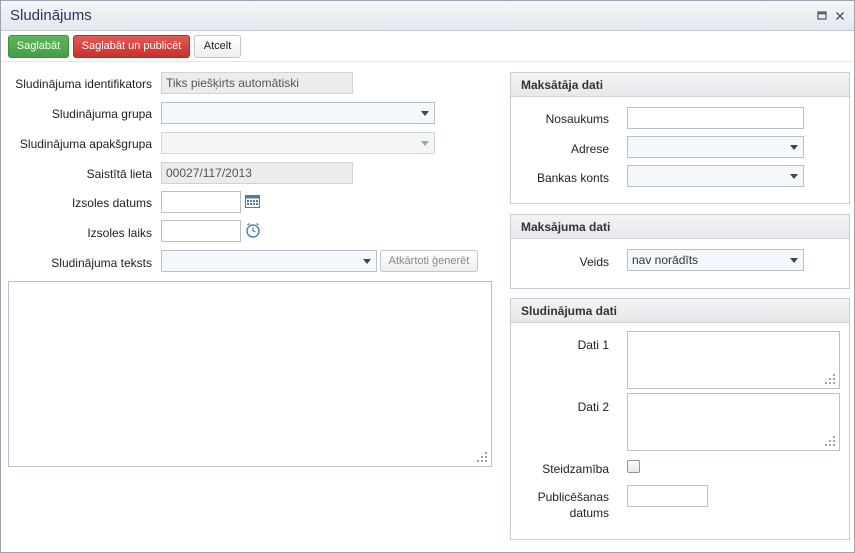 The height and width of the screenshot is (553, 855). Describe the element at coordinates (589, 149) in the screenshot. I see `payer-address-label: Adrese` at that location.